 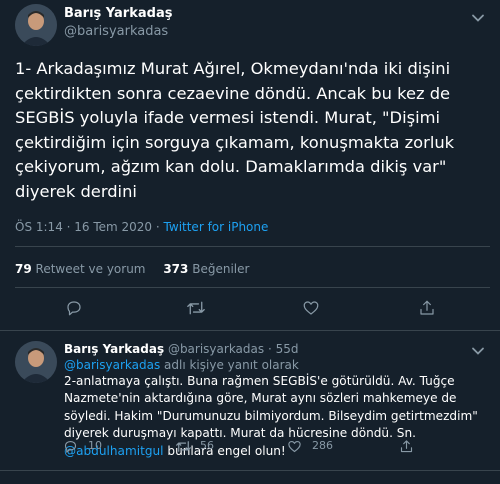 I want to click on likes-label: Beğeniler, so click(x=221, y=269).